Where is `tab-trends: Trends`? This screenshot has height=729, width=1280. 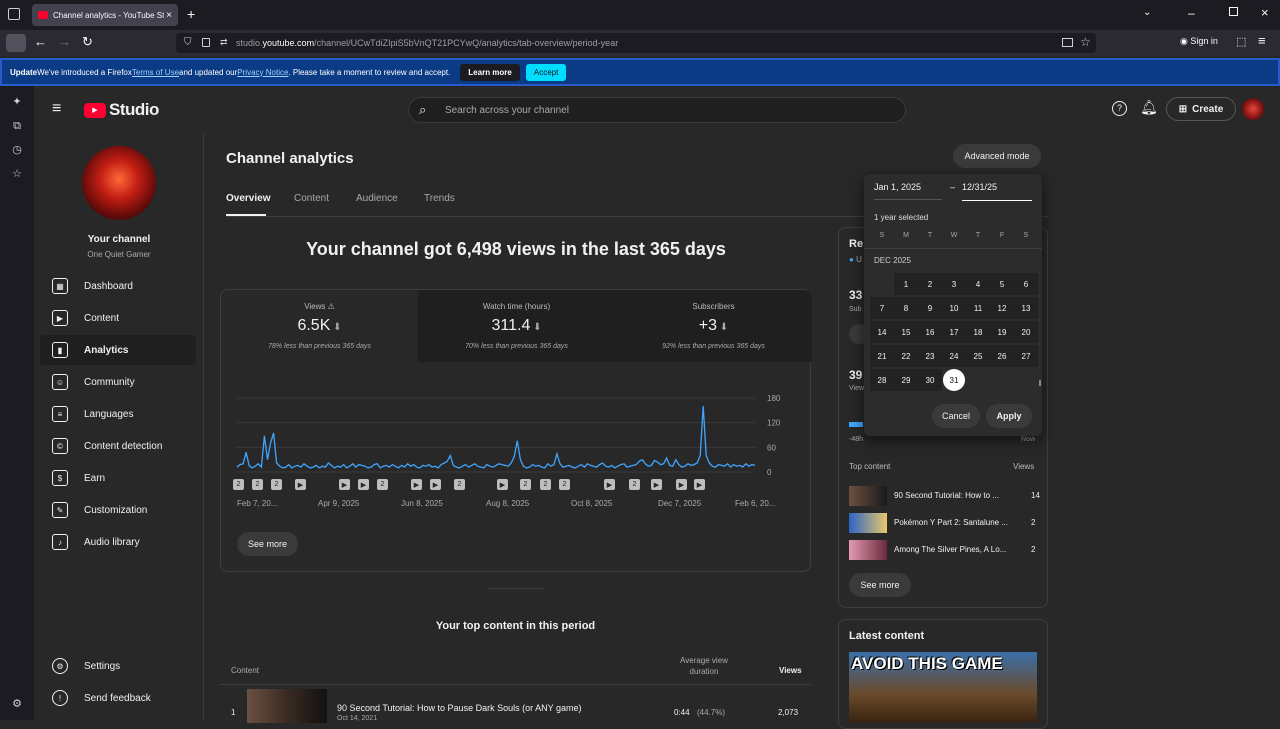
tab-trends: Trends is located at coordinates (439, 198).